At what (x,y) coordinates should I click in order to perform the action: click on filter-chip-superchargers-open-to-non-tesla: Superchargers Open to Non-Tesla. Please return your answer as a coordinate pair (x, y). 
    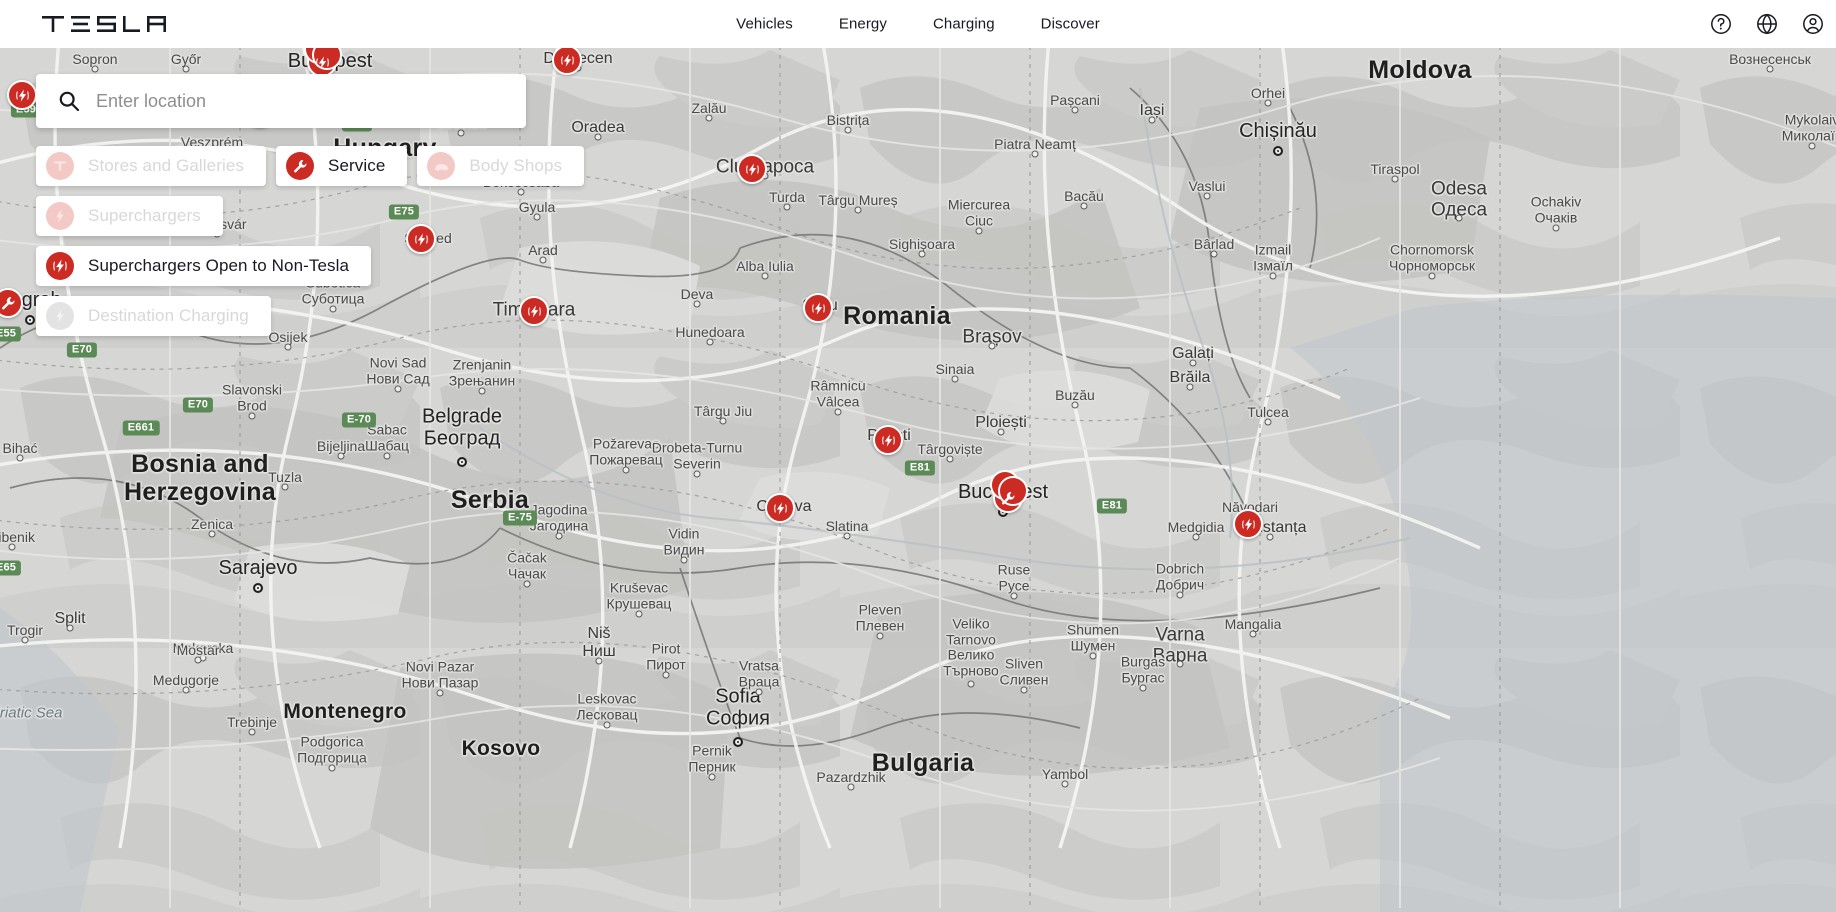
    Looking at the image, I should click on (204, 266).